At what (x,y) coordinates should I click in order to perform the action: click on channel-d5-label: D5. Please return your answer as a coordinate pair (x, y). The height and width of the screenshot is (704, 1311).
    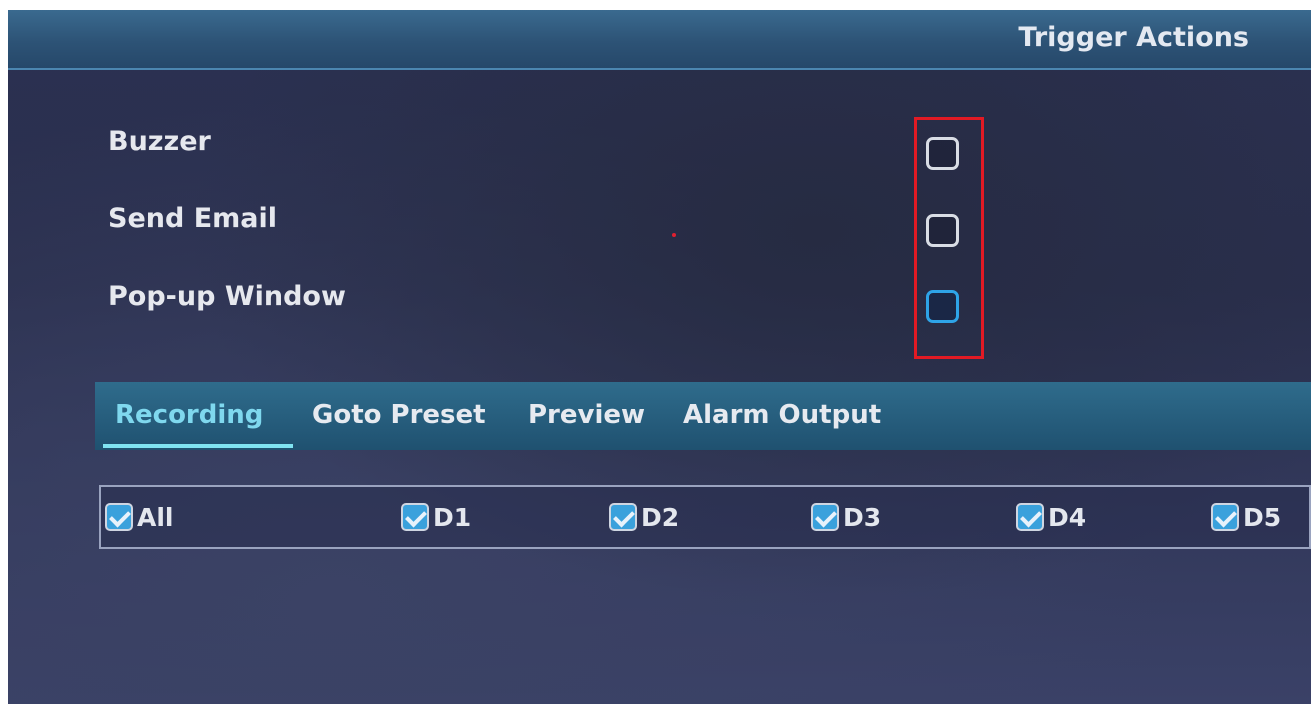
    Looking at the image, I should click on (1262, 517).